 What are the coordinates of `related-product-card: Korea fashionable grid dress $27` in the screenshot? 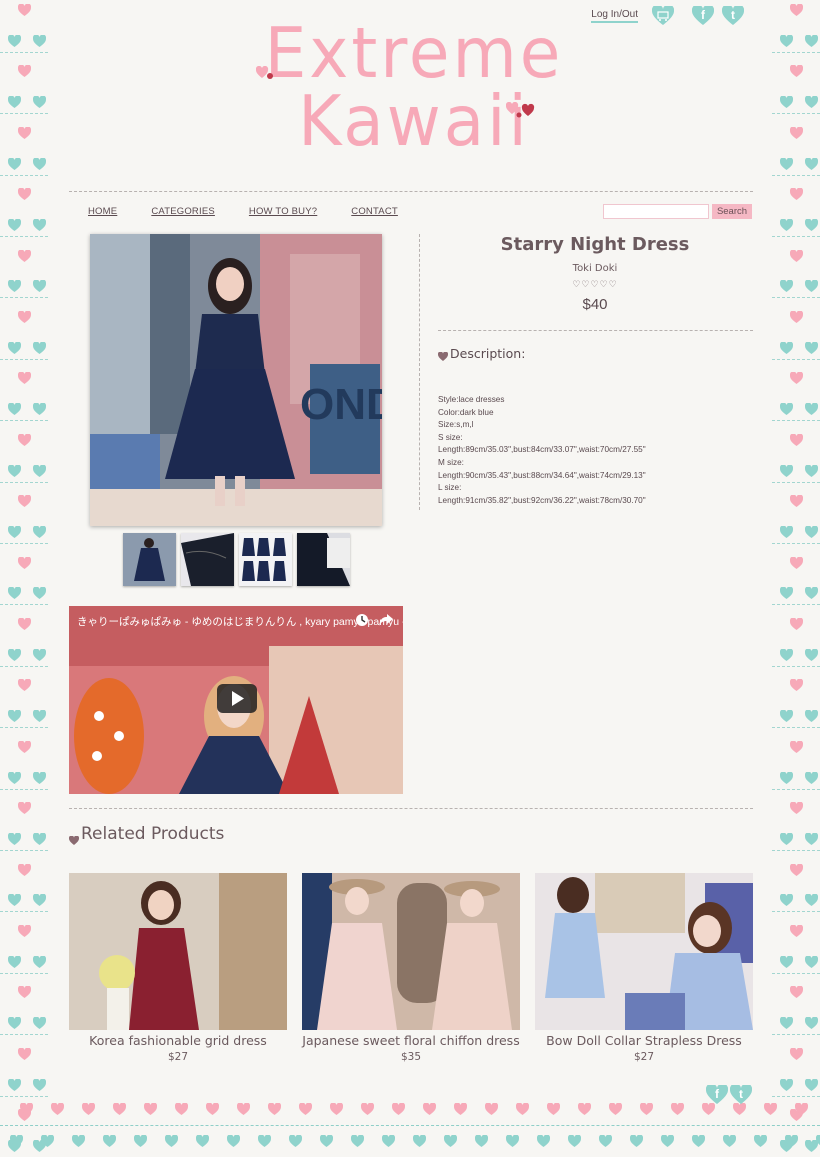 It's located at (178, 968).